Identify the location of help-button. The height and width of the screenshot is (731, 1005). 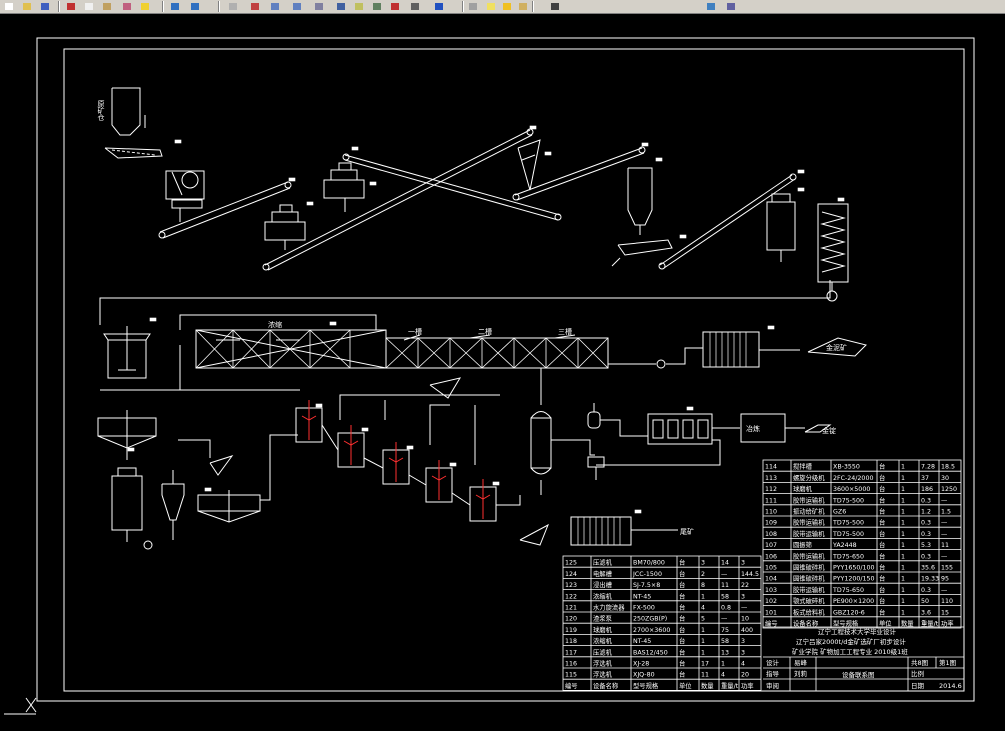
(438, 6).